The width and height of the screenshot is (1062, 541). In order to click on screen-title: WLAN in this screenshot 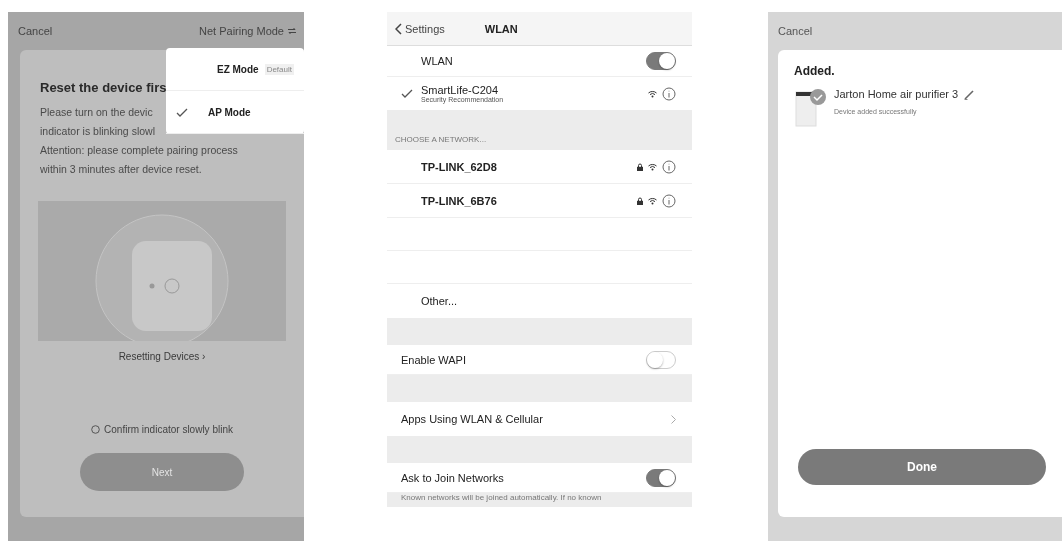, I will do `click(501, 28)`.